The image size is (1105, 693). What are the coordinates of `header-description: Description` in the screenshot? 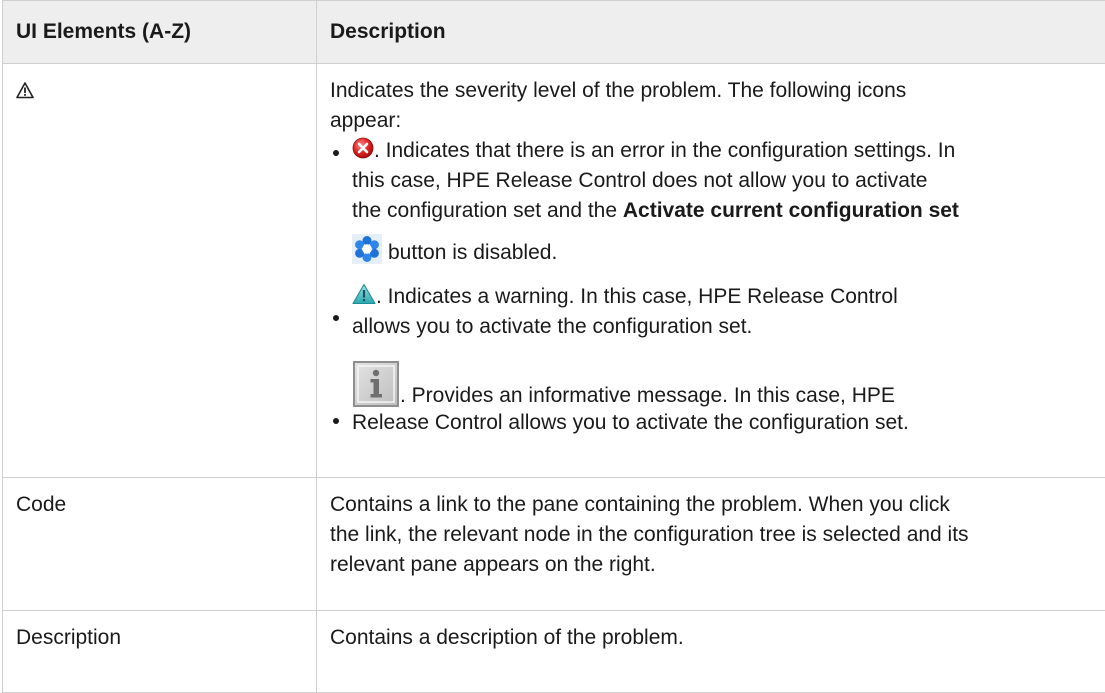 It's located at (711, 32).